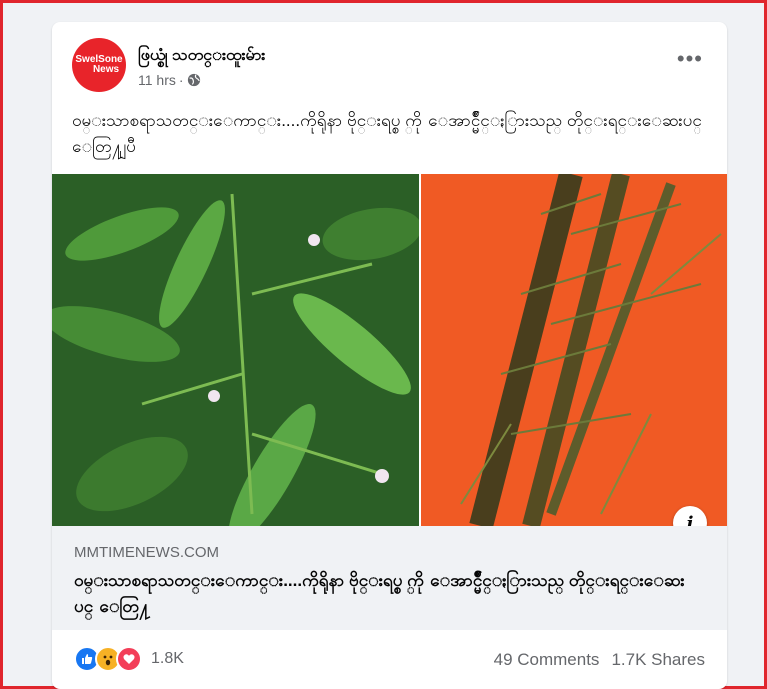  What do you see at coordinates (167, 658) in the screenshot?
I see `reaction-count: 1.8K` at bounding box center [167, 658].